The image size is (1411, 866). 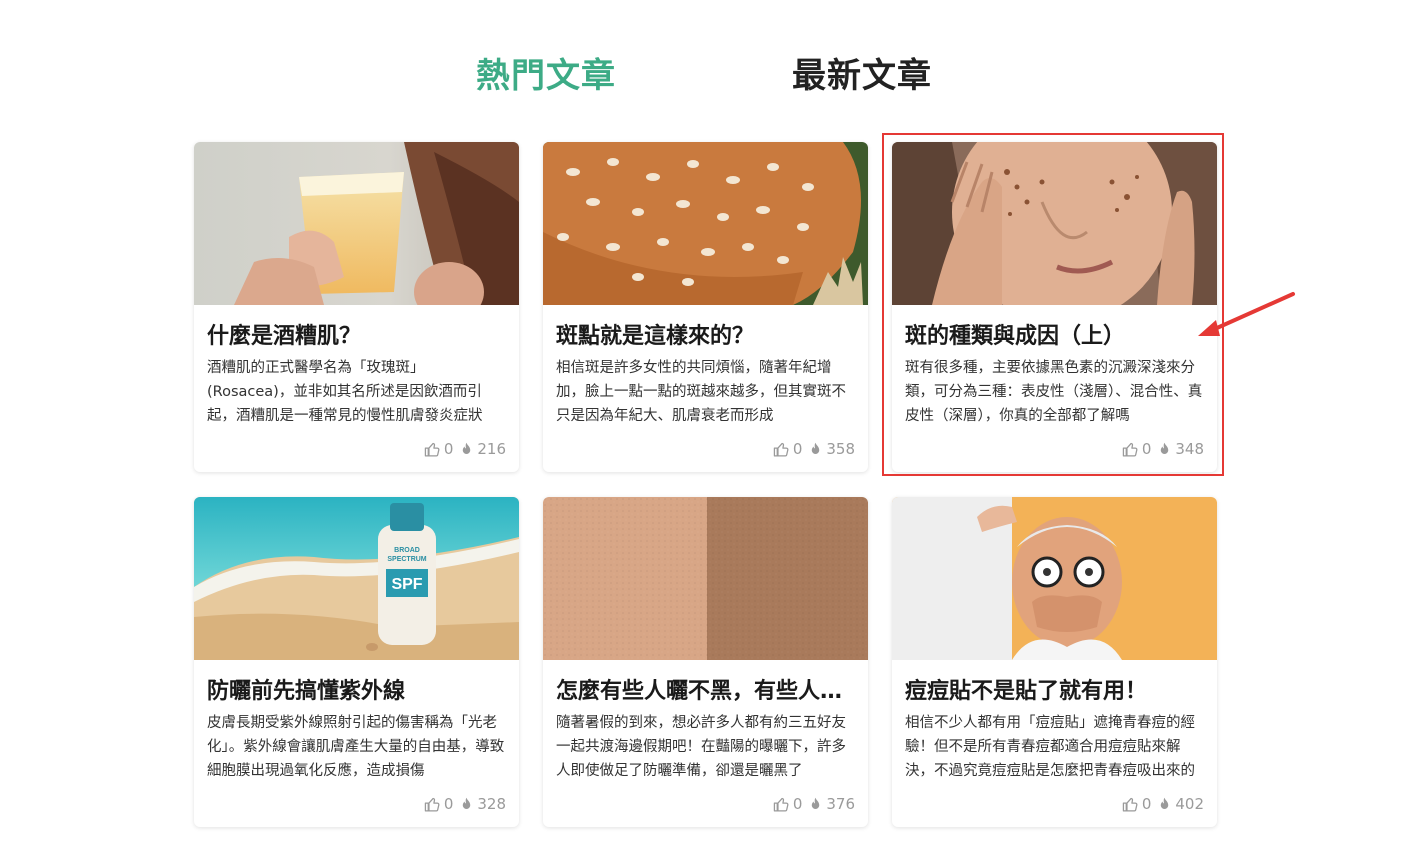 I want to click on bottle-label-spectrum: SPECTRUM, so click(x=406, y=559).